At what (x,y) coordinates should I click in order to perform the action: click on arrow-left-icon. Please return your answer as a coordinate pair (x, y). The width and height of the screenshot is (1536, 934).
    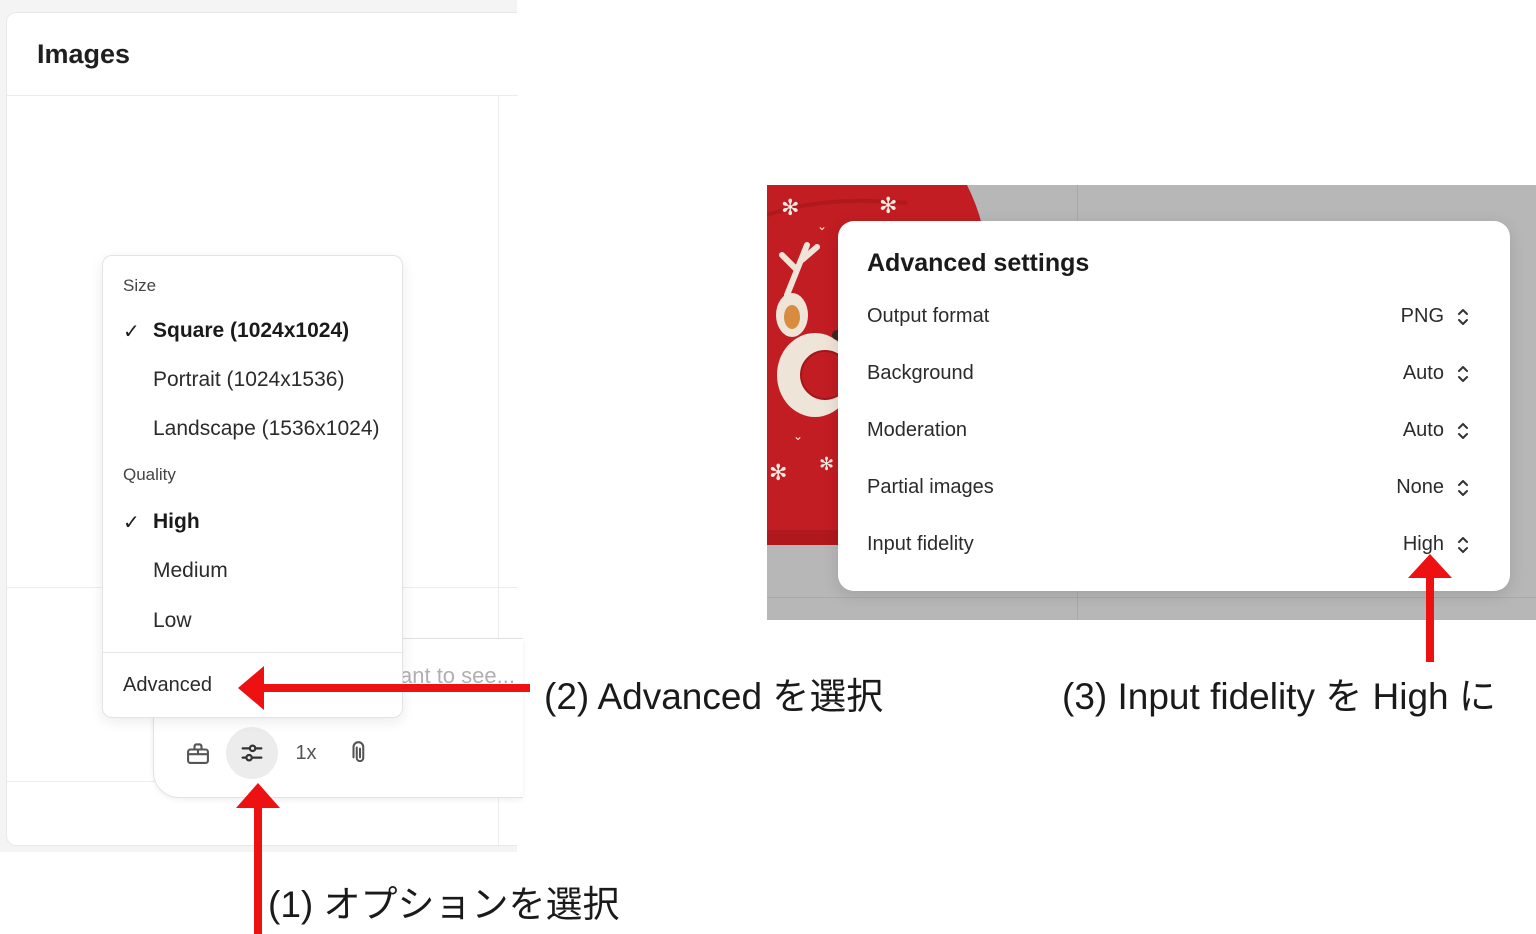
    Looking at the image, I should click on (384, 688).